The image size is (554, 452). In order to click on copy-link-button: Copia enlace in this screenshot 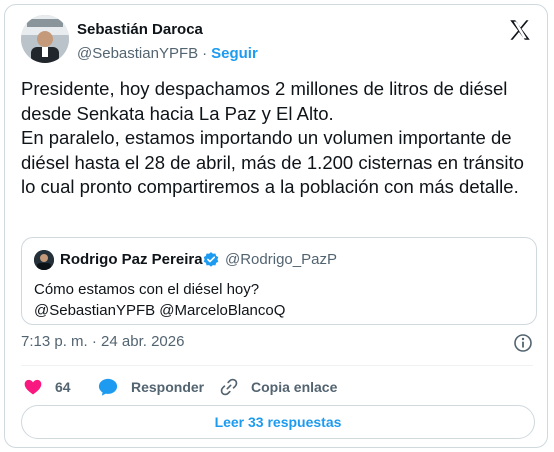, I will do `click(278, 387)`.